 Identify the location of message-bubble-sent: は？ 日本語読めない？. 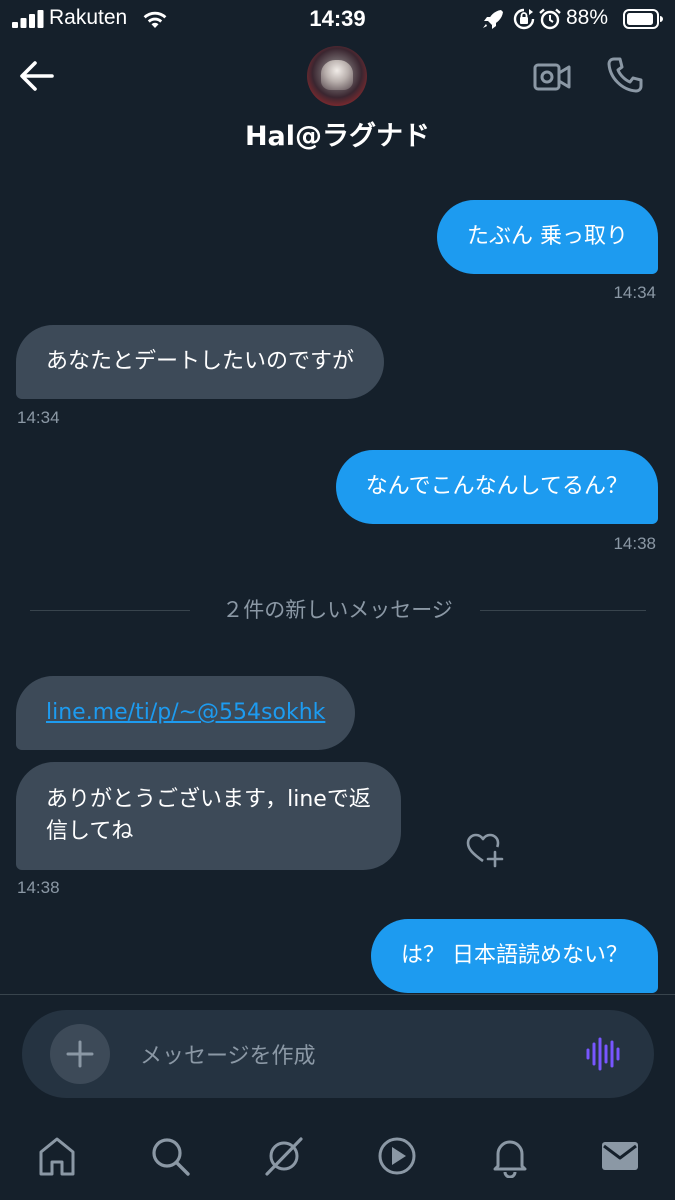
(514, 956).